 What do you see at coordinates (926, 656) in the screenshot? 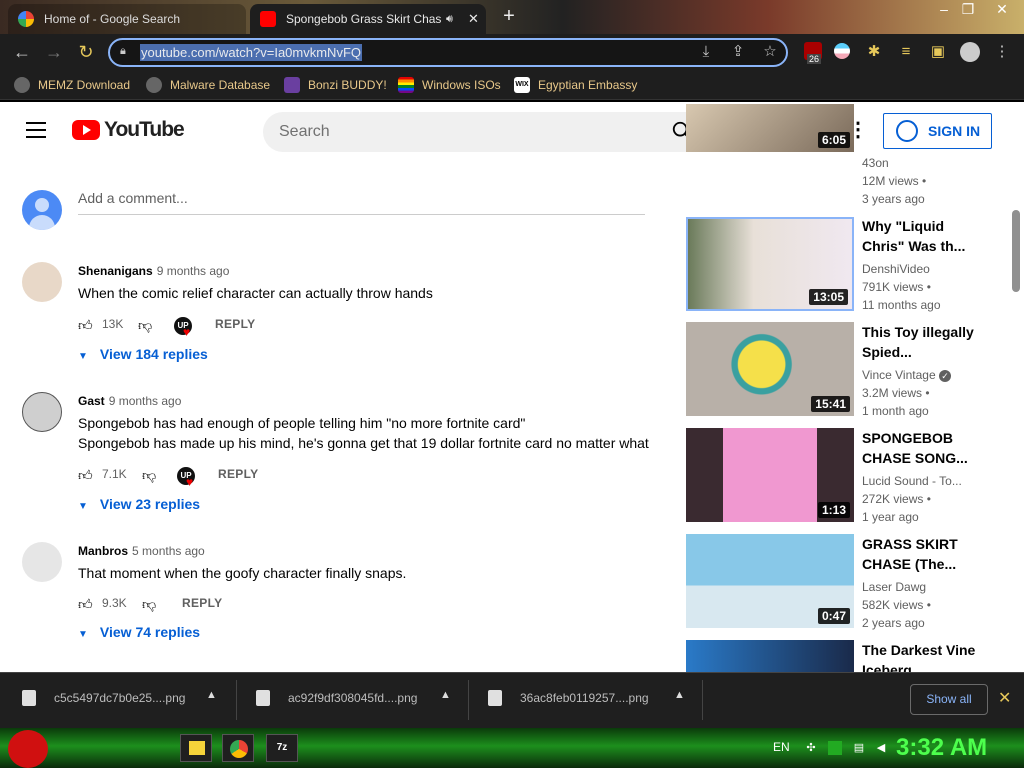
I see `video-title: The Darkest Vine Iceberg` at bounding box center [926, 656].